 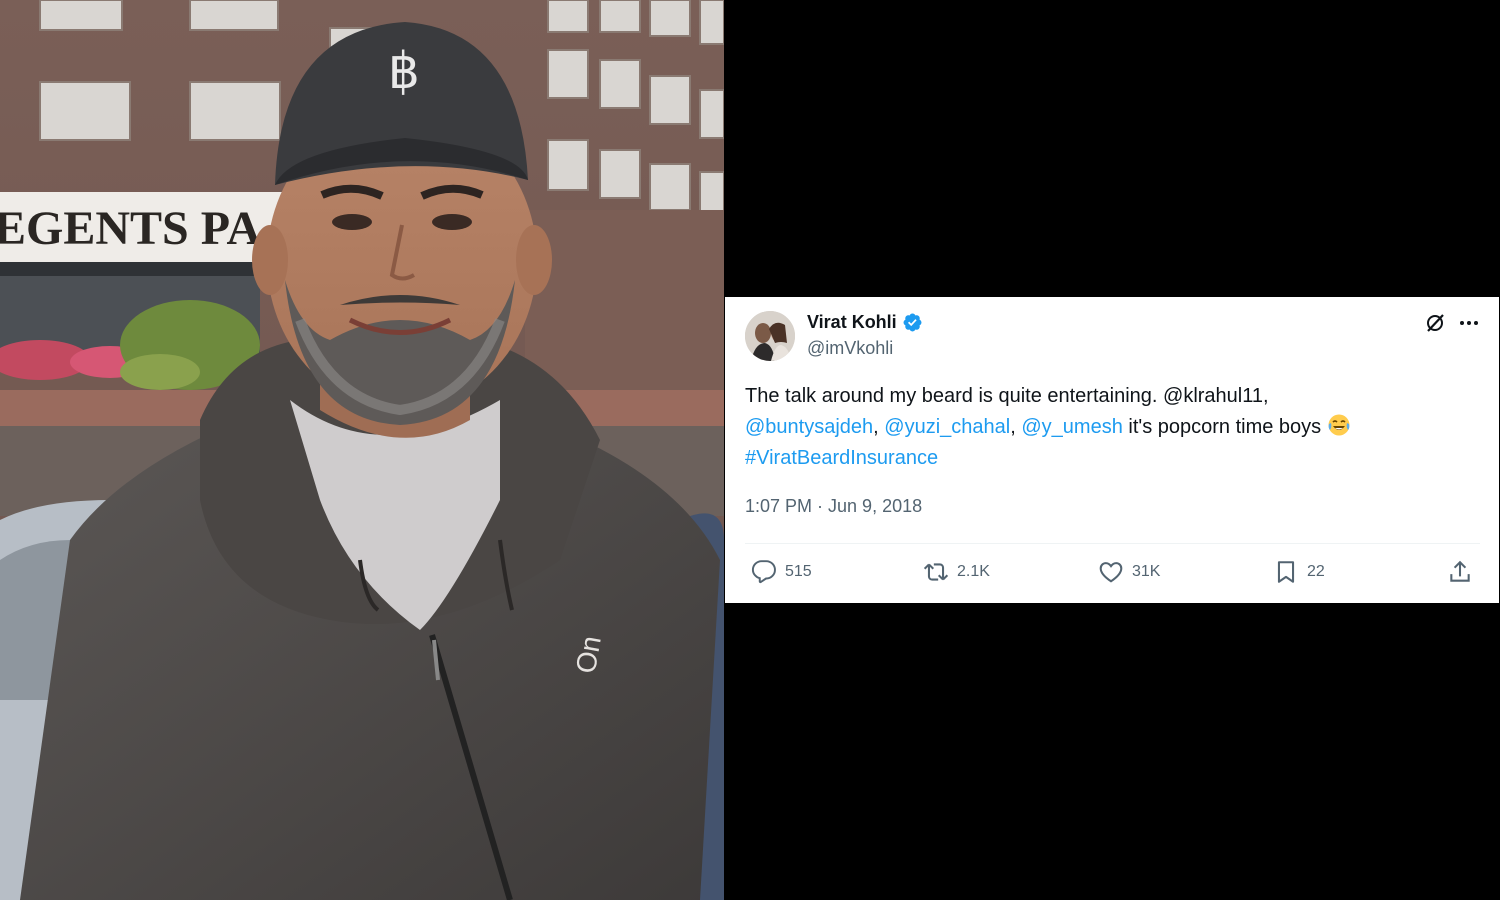 What do you see at coordinates (912, 322) in the screenshot?
I see `verified-badge-icon` at bounding box center [912, 322].